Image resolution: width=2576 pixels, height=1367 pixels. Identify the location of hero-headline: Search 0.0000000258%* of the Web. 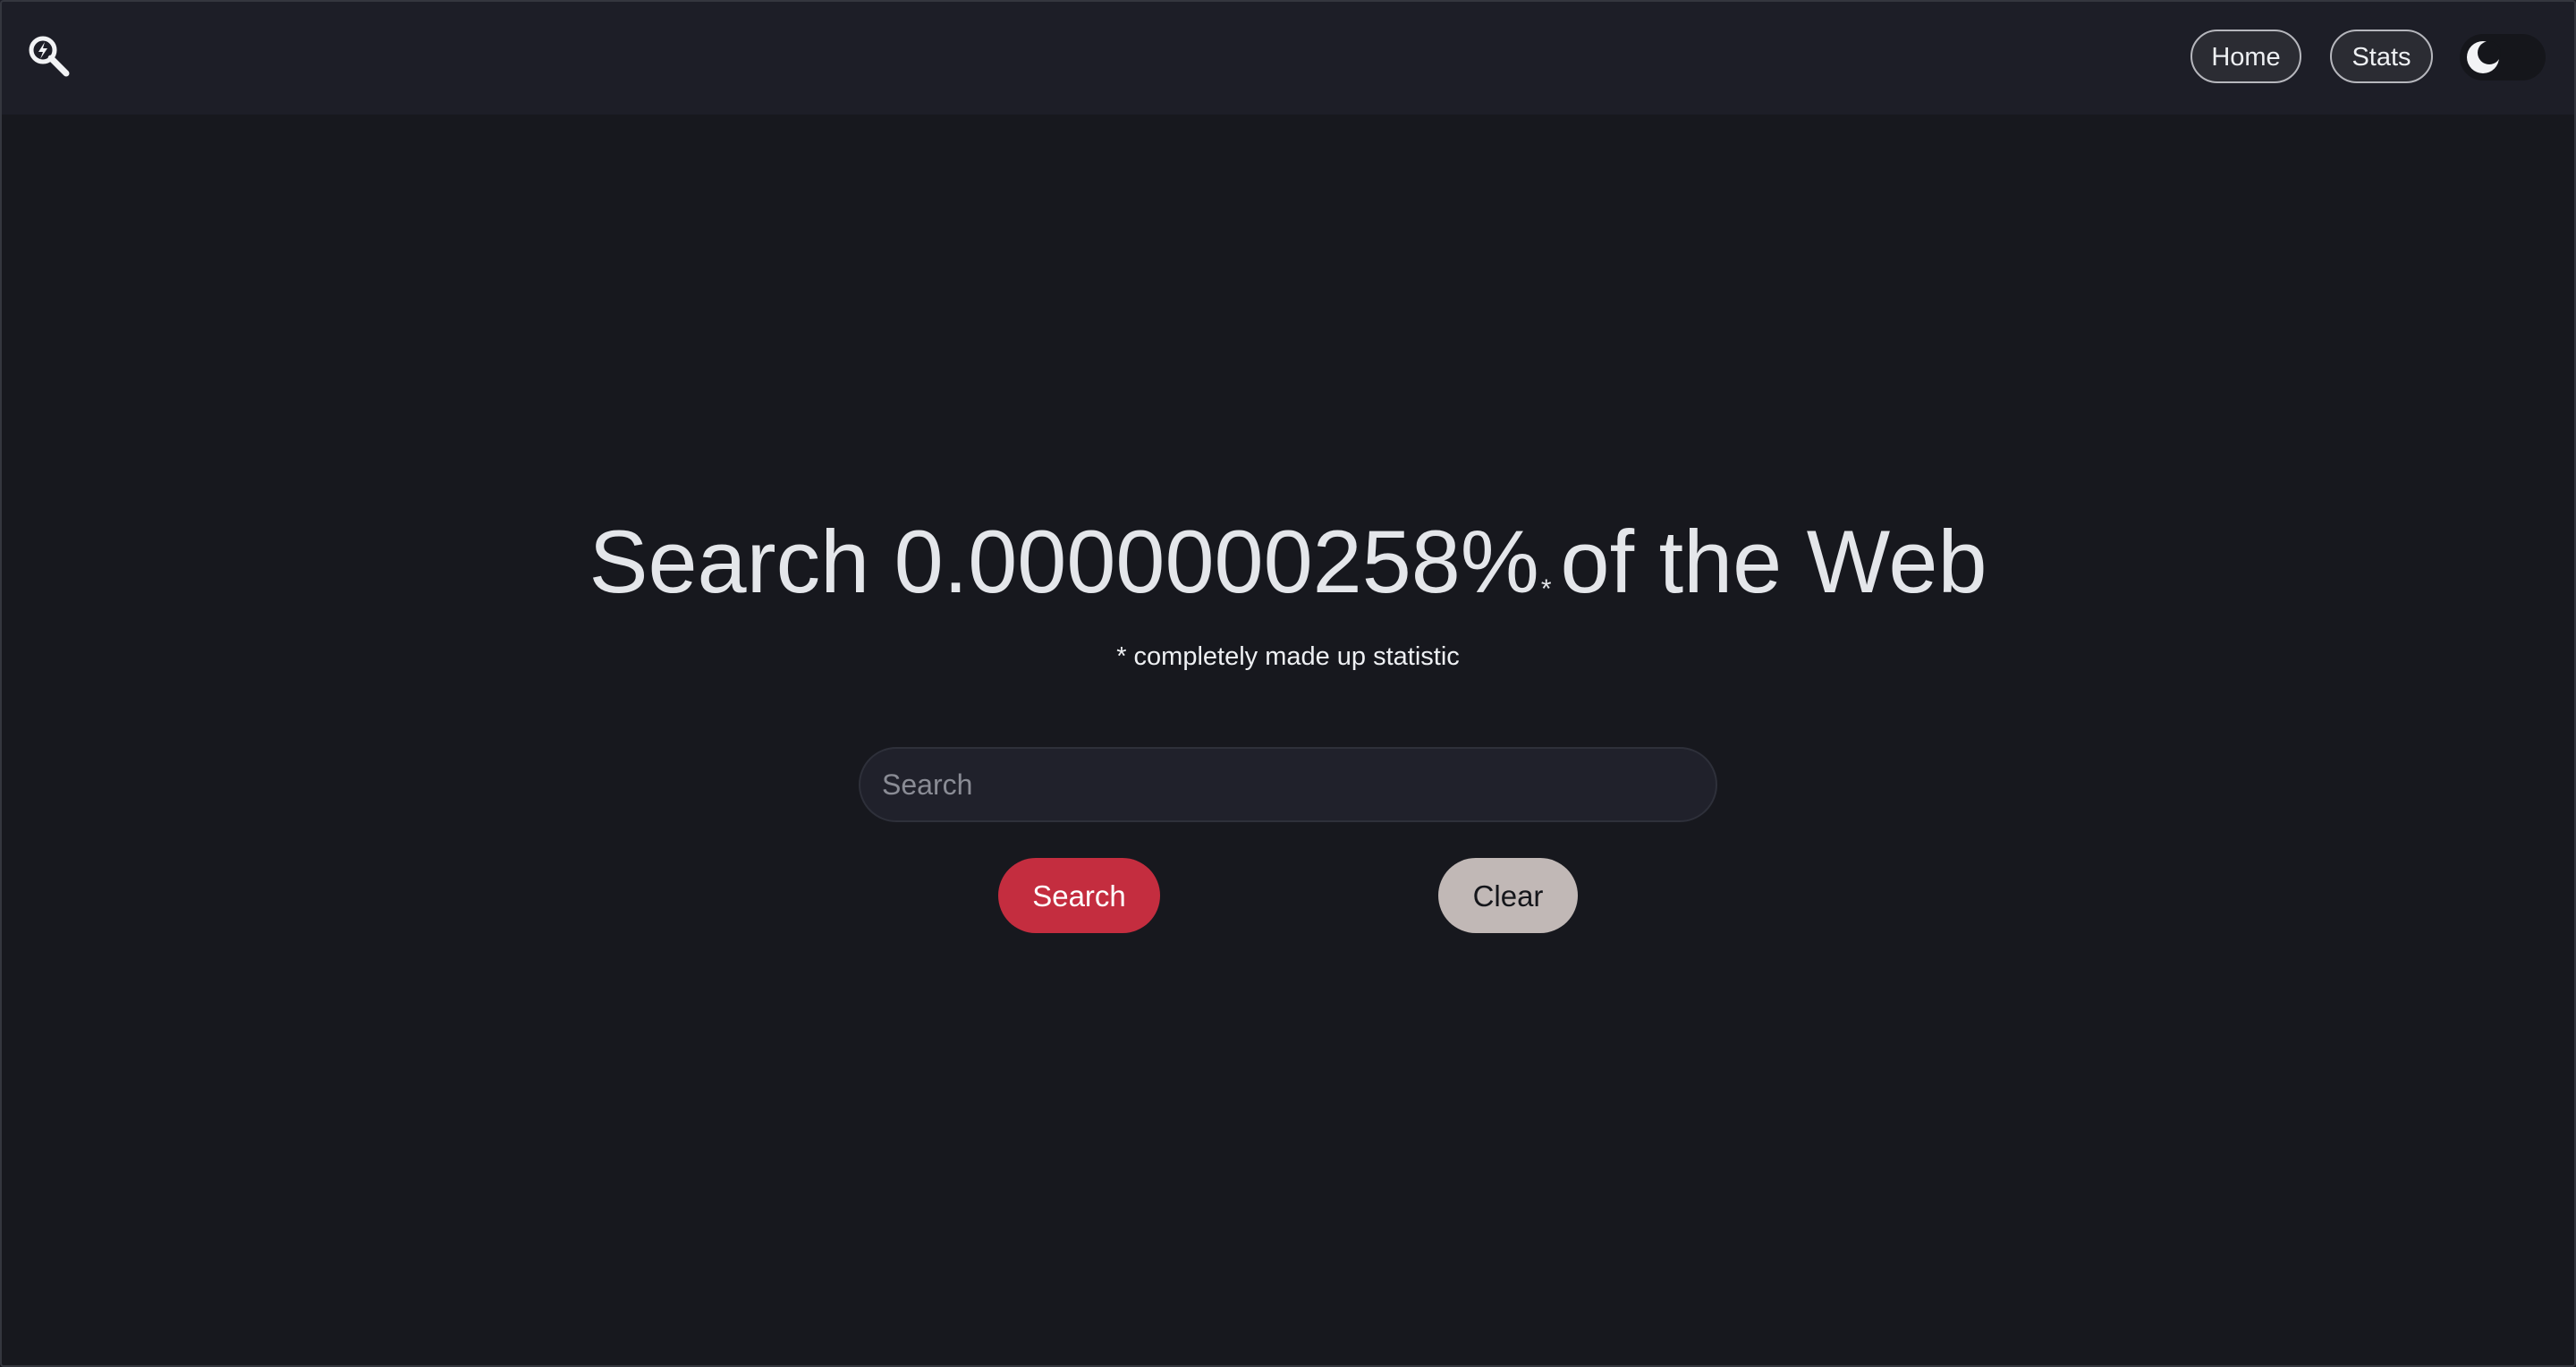
(1288, 575).